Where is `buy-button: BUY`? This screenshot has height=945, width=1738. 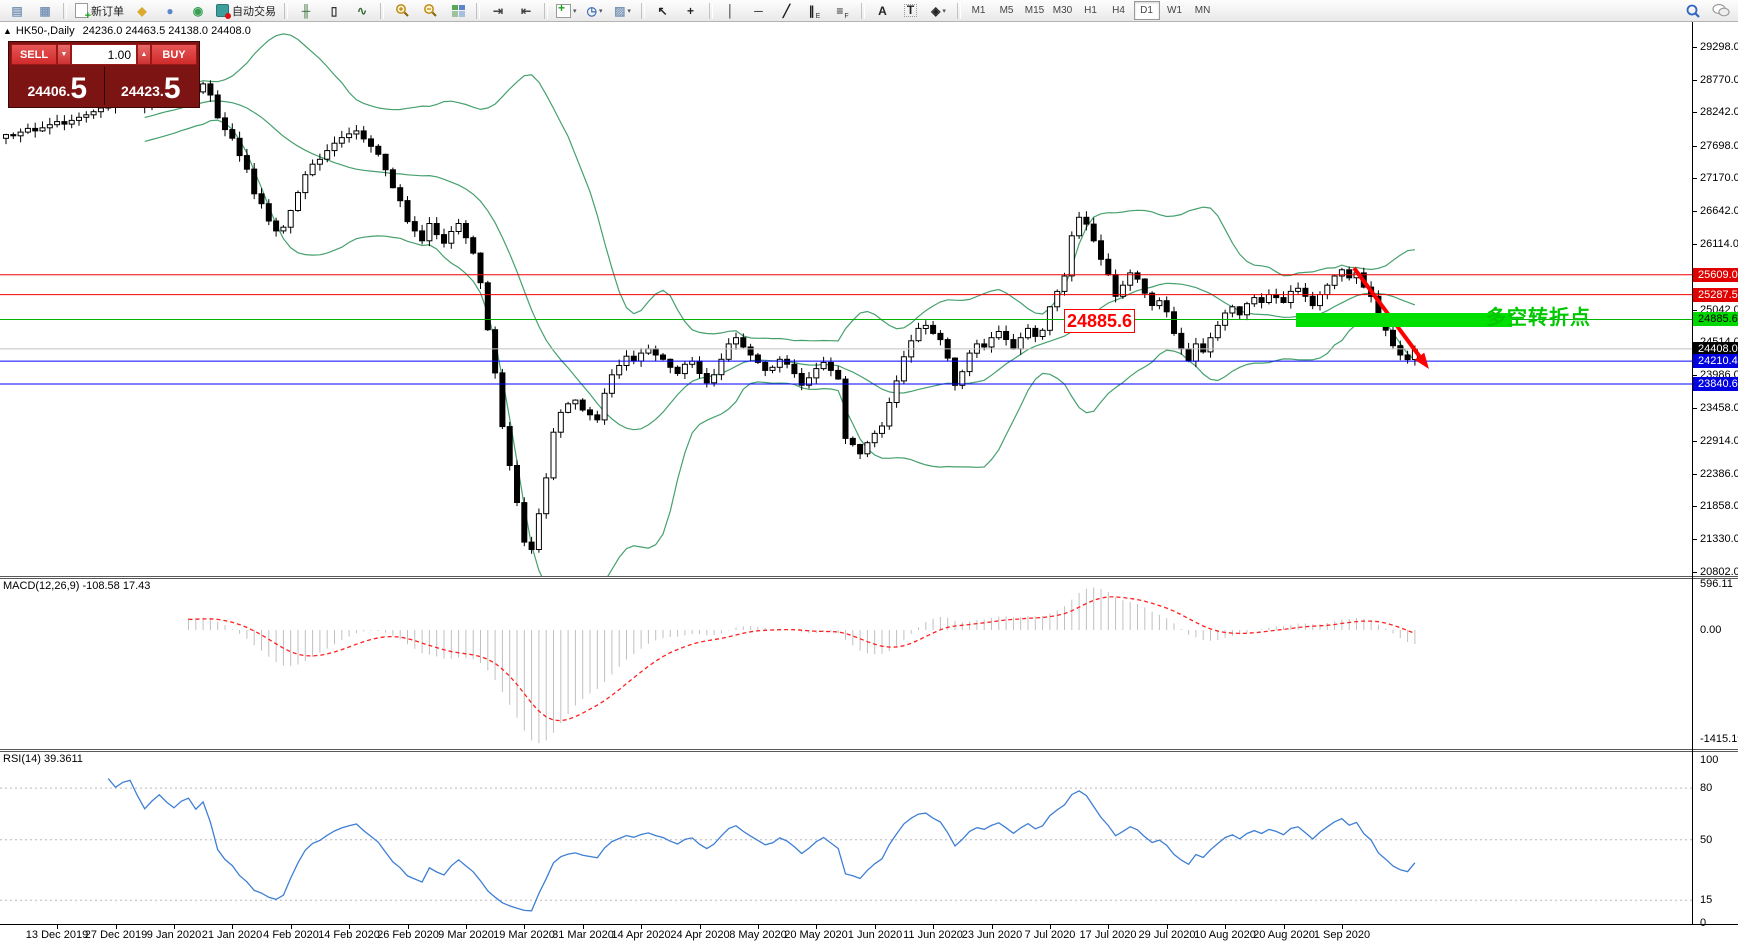
buy-button: BUY is located at coordinates (174, 54).